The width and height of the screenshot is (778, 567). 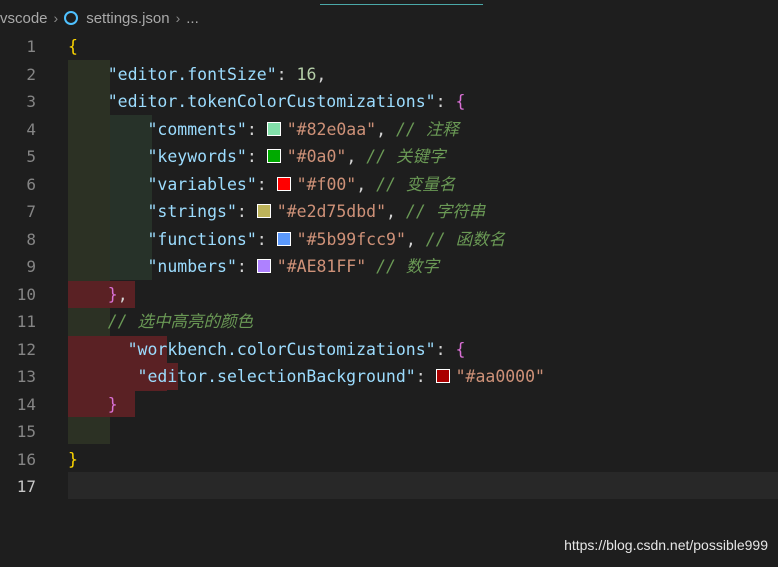 I want to click on code-line: "editor.selectionBackground": "#aa0000", so click(x=389, y=377).